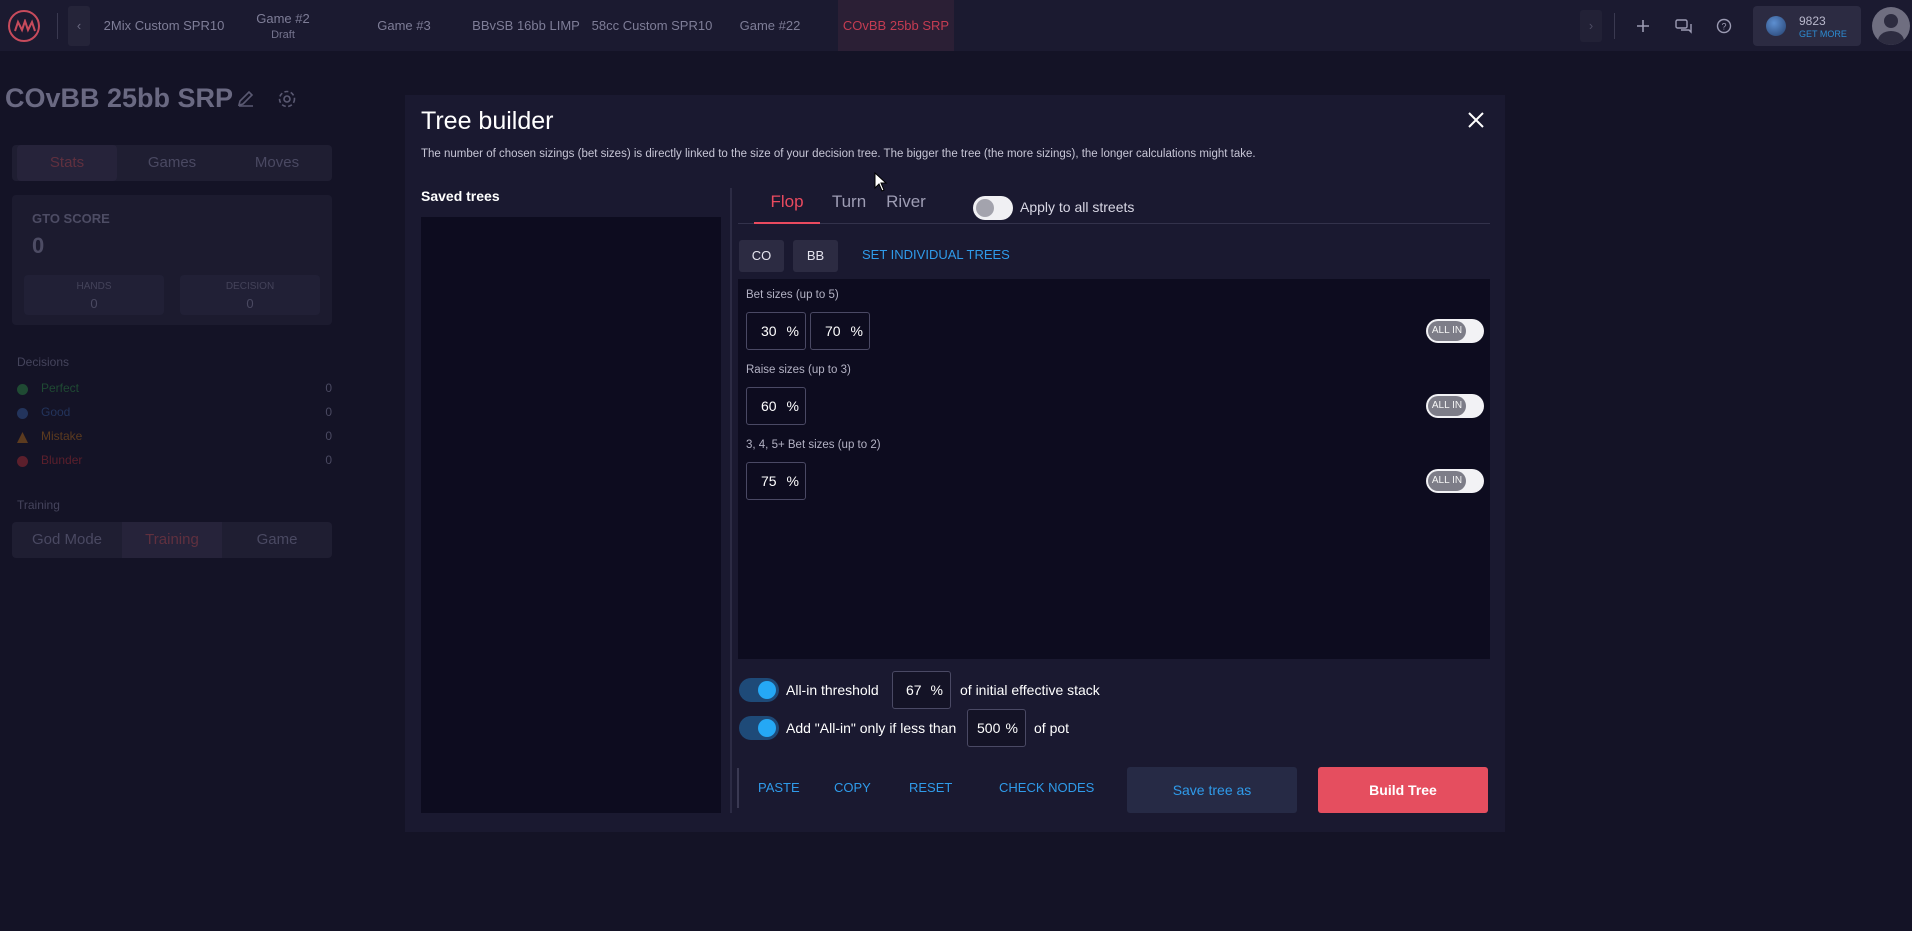 This screenshot has height=931, width=1912. I want to click on copy-button: COPY, so click(852, 787).